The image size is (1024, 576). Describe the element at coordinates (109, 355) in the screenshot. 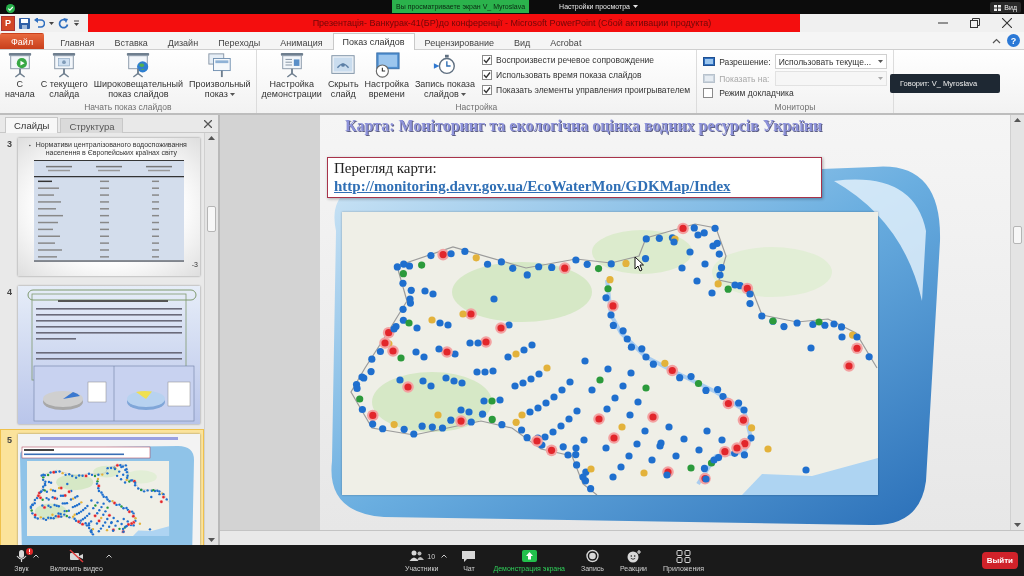

I see `slide-thumbnail-drawing` at that location.